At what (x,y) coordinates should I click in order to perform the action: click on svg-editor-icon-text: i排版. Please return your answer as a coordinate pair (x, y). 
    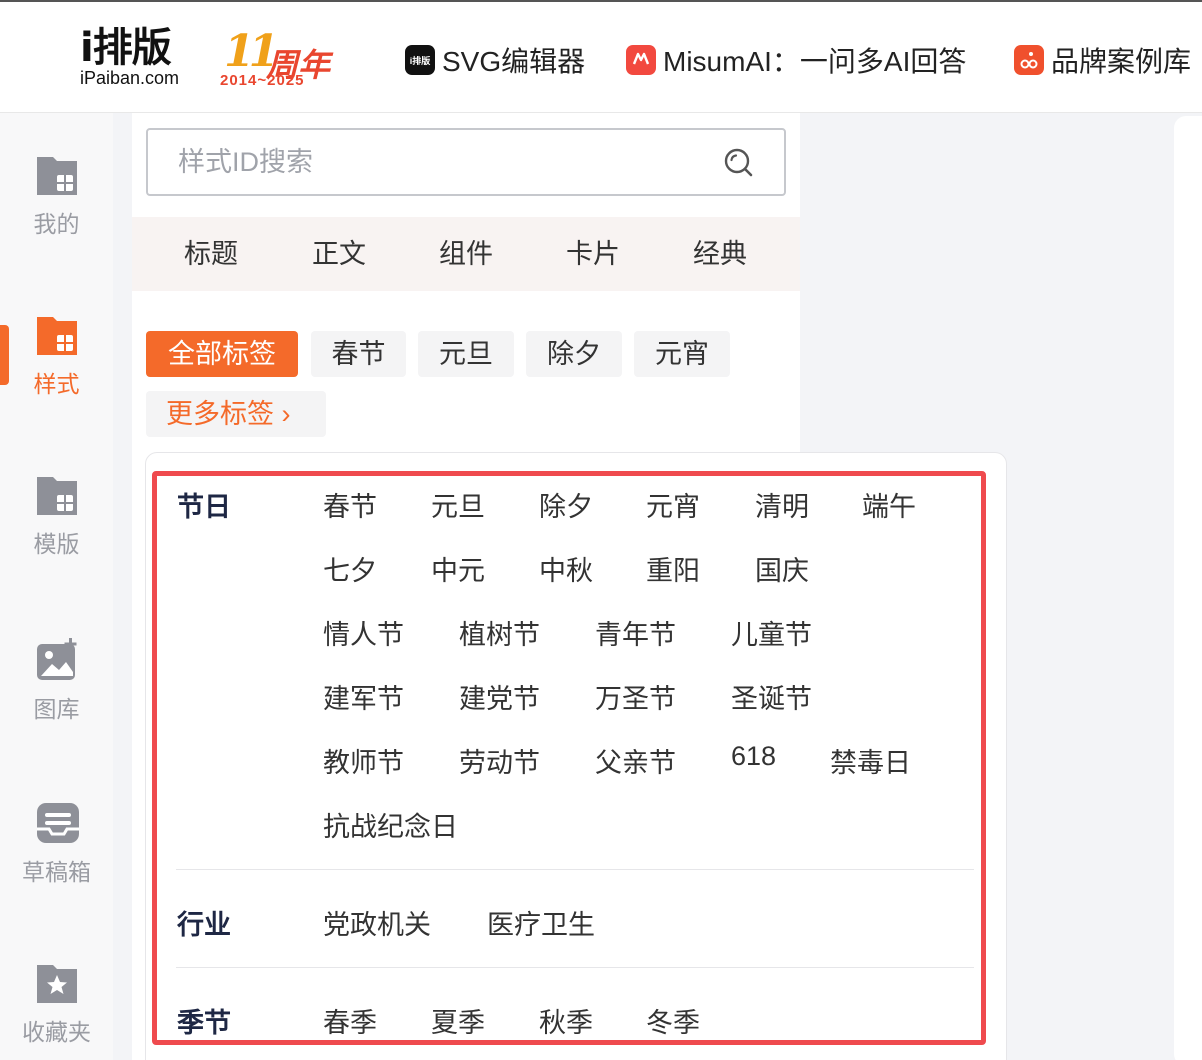
    Looking at the image, I should click on (420, 60).